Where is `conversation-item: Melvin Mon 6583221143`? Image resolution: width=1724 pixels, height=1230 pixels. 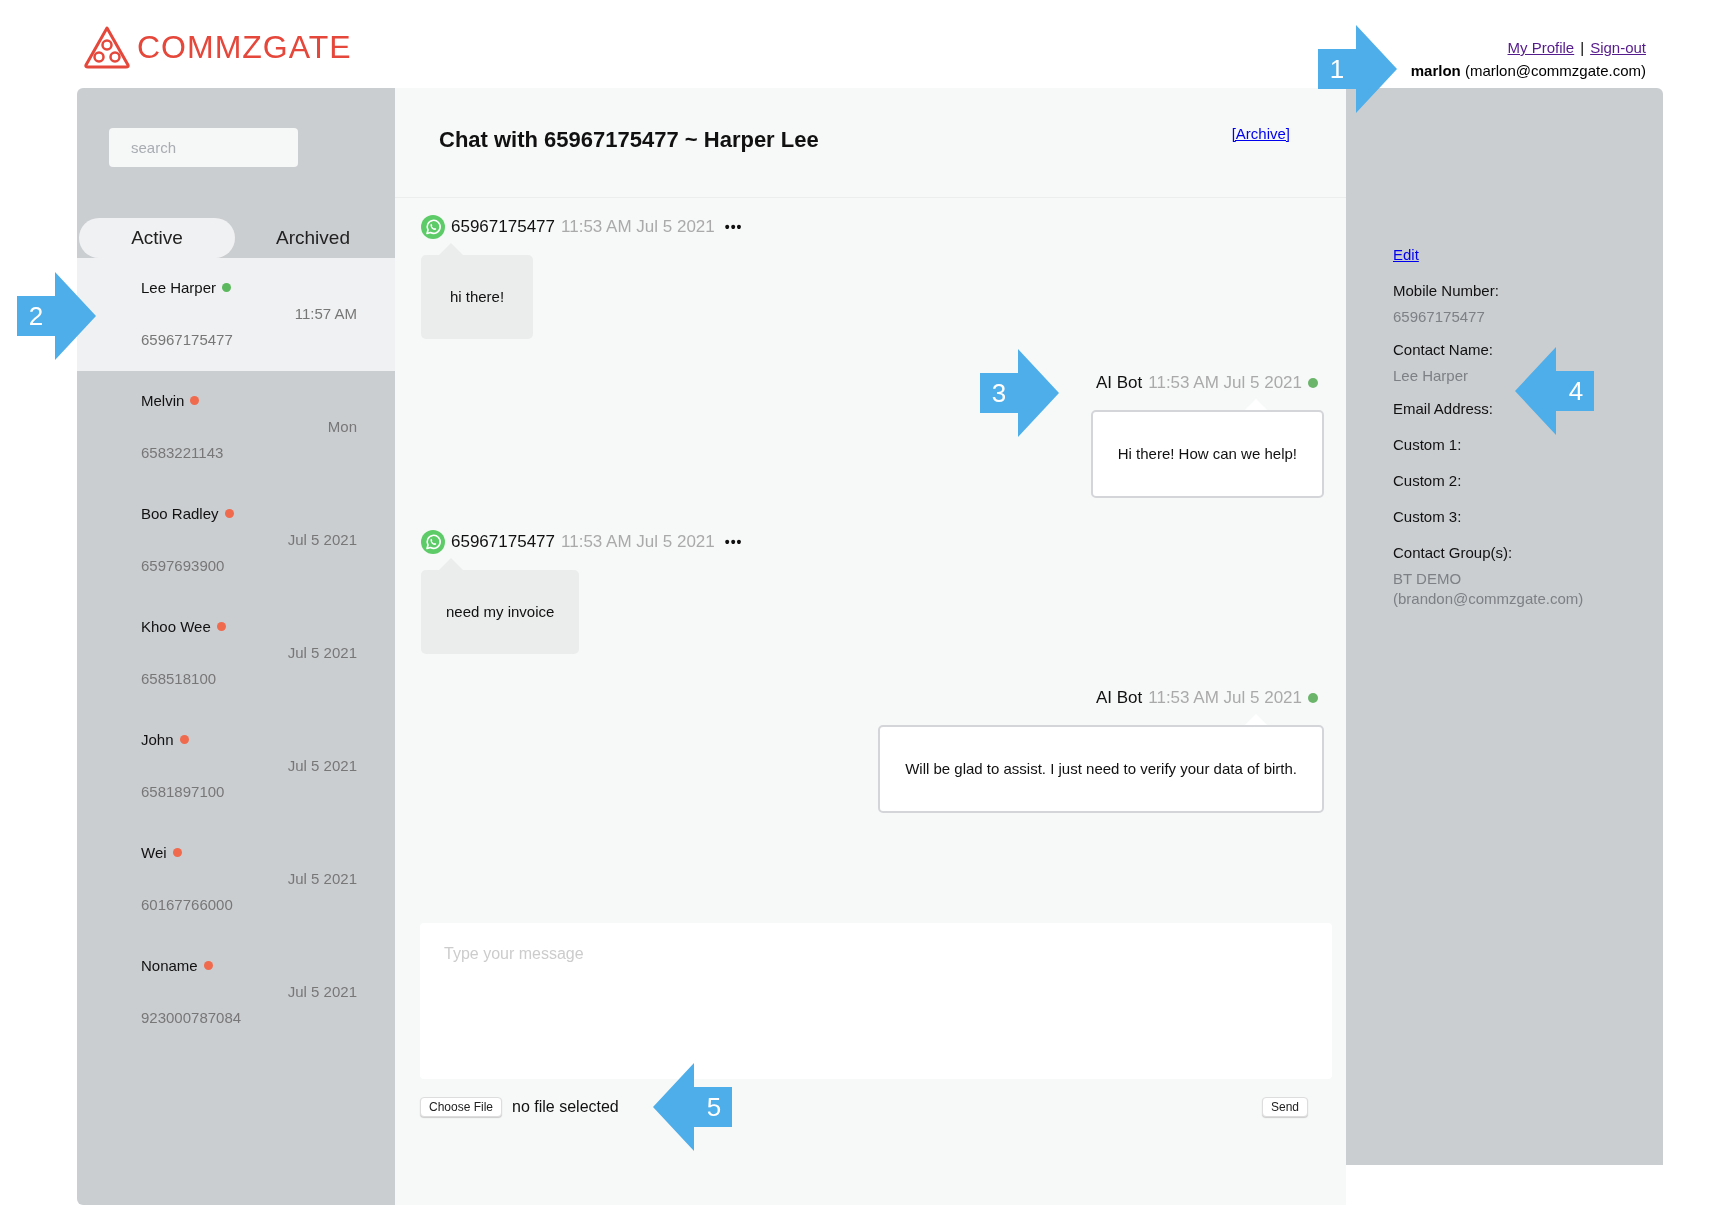
conversation-item: Melvin Mon 6583221143 is located at coordinates (236, 427).